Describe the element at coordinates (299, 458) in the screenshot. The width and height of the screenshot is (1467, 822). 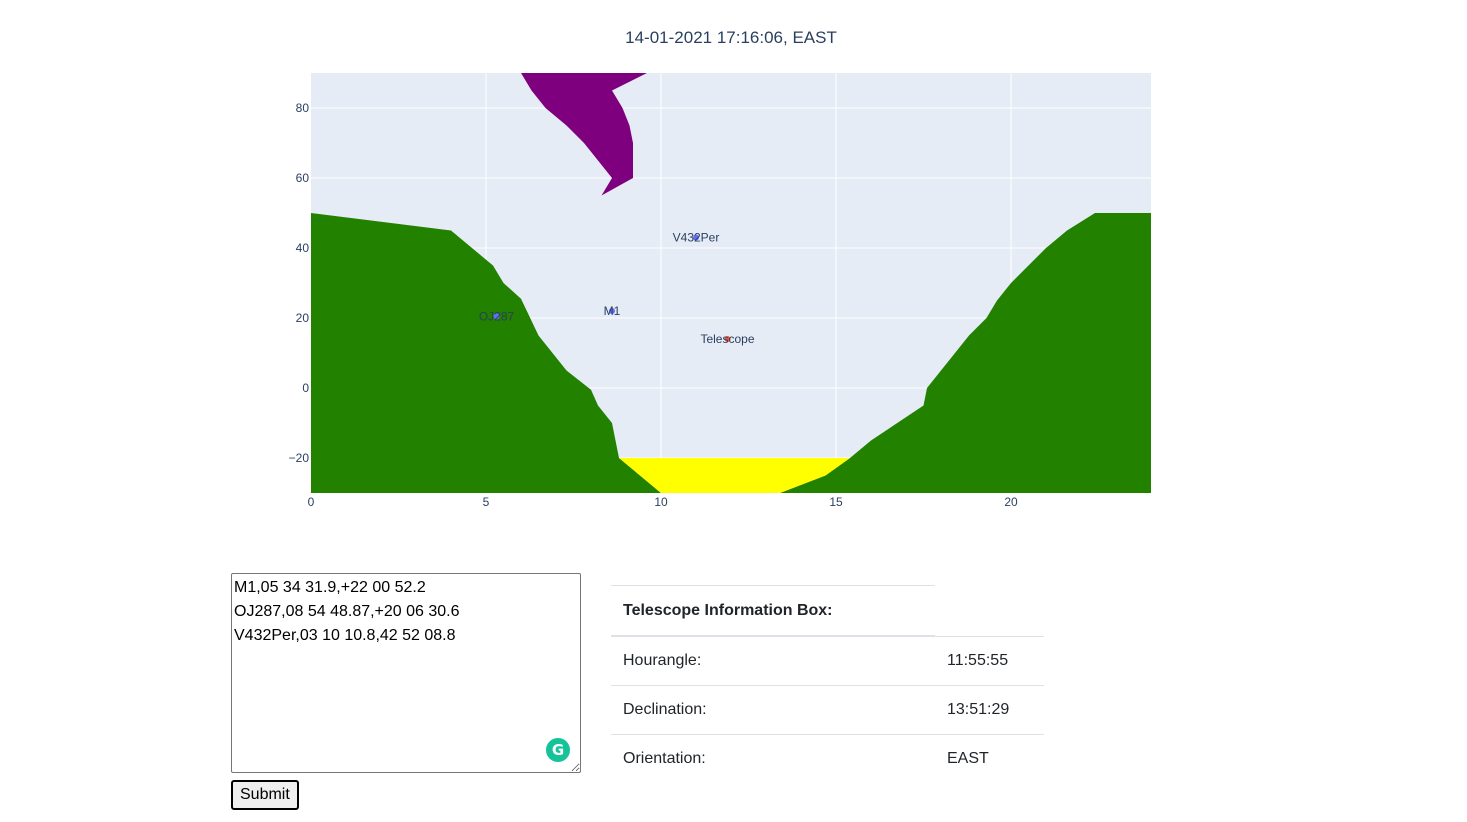
I see `y-tick-label: −20` at that location.